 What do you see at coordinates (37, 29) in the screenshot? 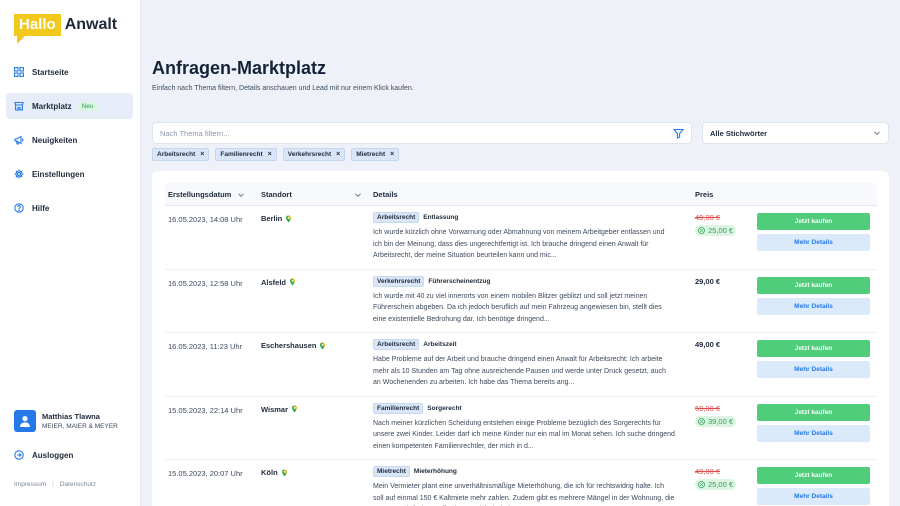
I see `logo-box: Hallo` at bounding box center [37, 29].